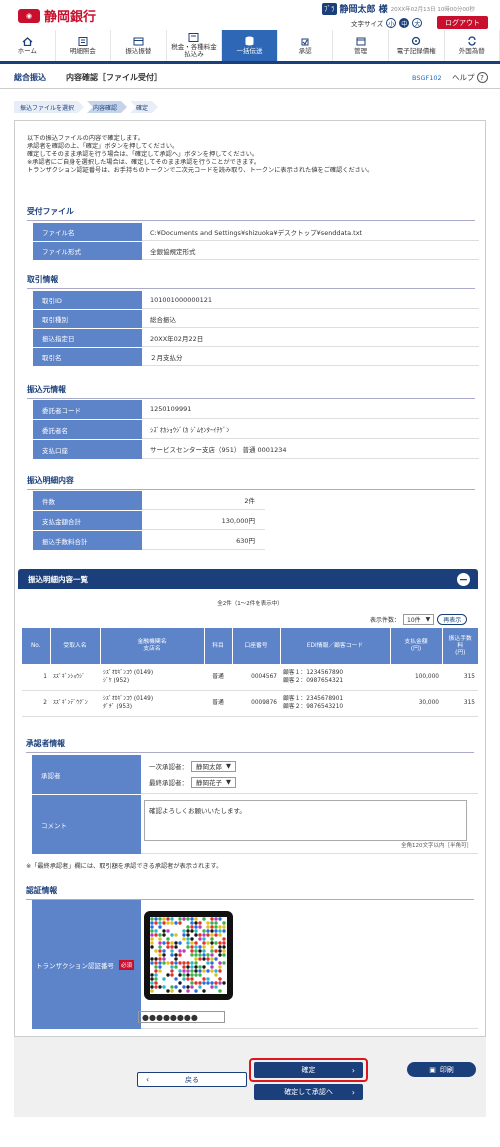 The width and height of the screenshot is (500, 1147). I want to click on collapse-icon: −, so click(463, 579).